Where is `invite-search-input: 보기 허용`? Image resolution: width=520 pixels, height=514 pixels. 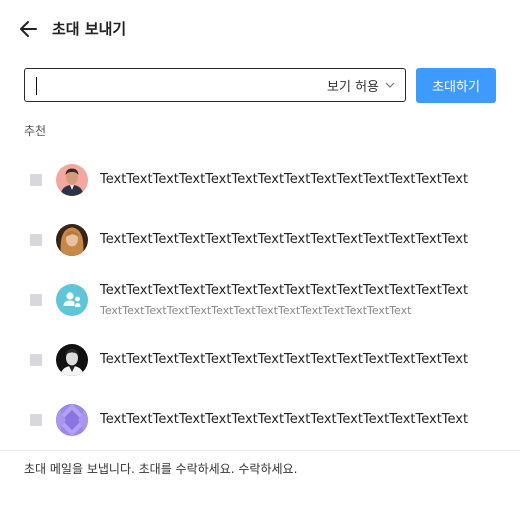
invite-search-input: 보기 허용 is located at coordinates (215, 85).